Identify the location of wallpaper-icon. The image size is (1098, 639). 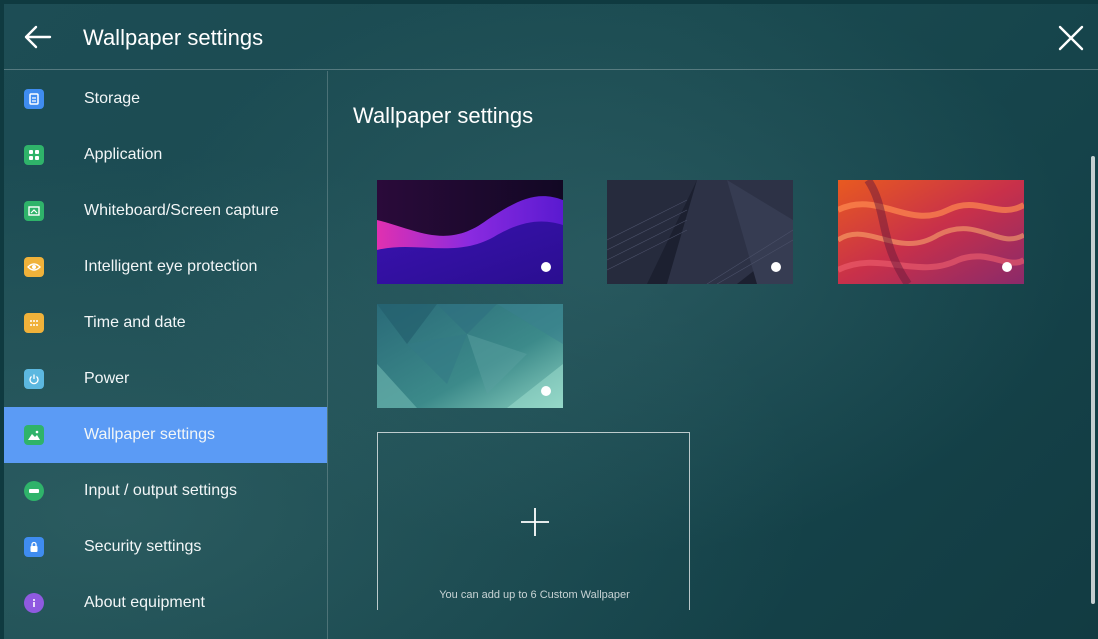
(34, 435).